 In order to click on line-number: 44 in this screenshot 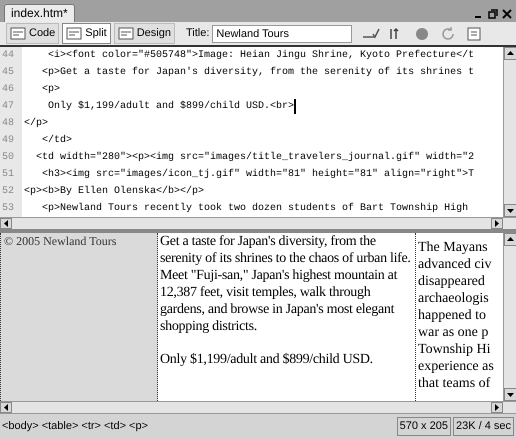, I will do `click(11, 55)`.